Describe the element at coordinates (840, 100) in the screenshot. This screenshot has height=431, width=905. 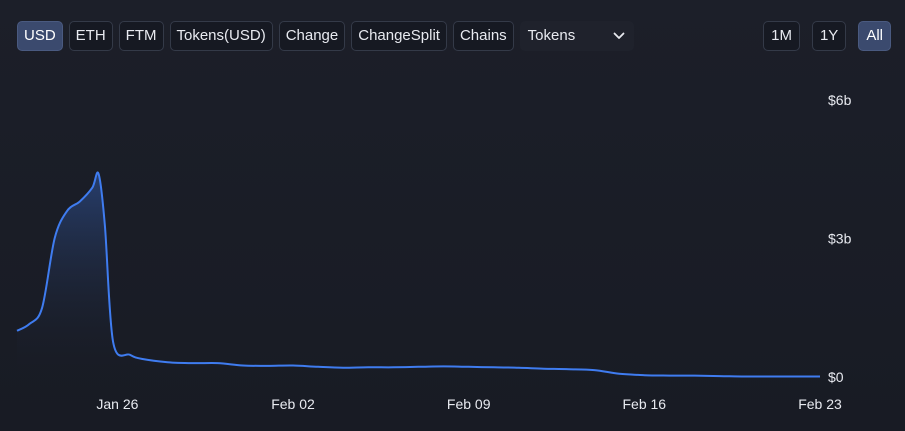
I see `y-tick-label: $6b` at that location.